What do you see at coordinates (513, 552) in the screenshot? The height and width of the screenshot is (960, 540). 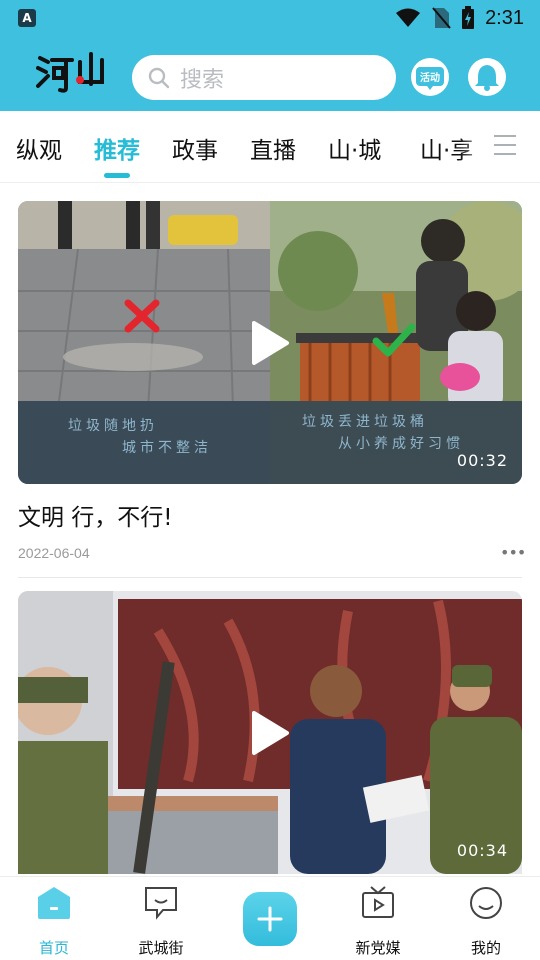 I see `more-options-icon: •••` at bounding box center [513, 552].